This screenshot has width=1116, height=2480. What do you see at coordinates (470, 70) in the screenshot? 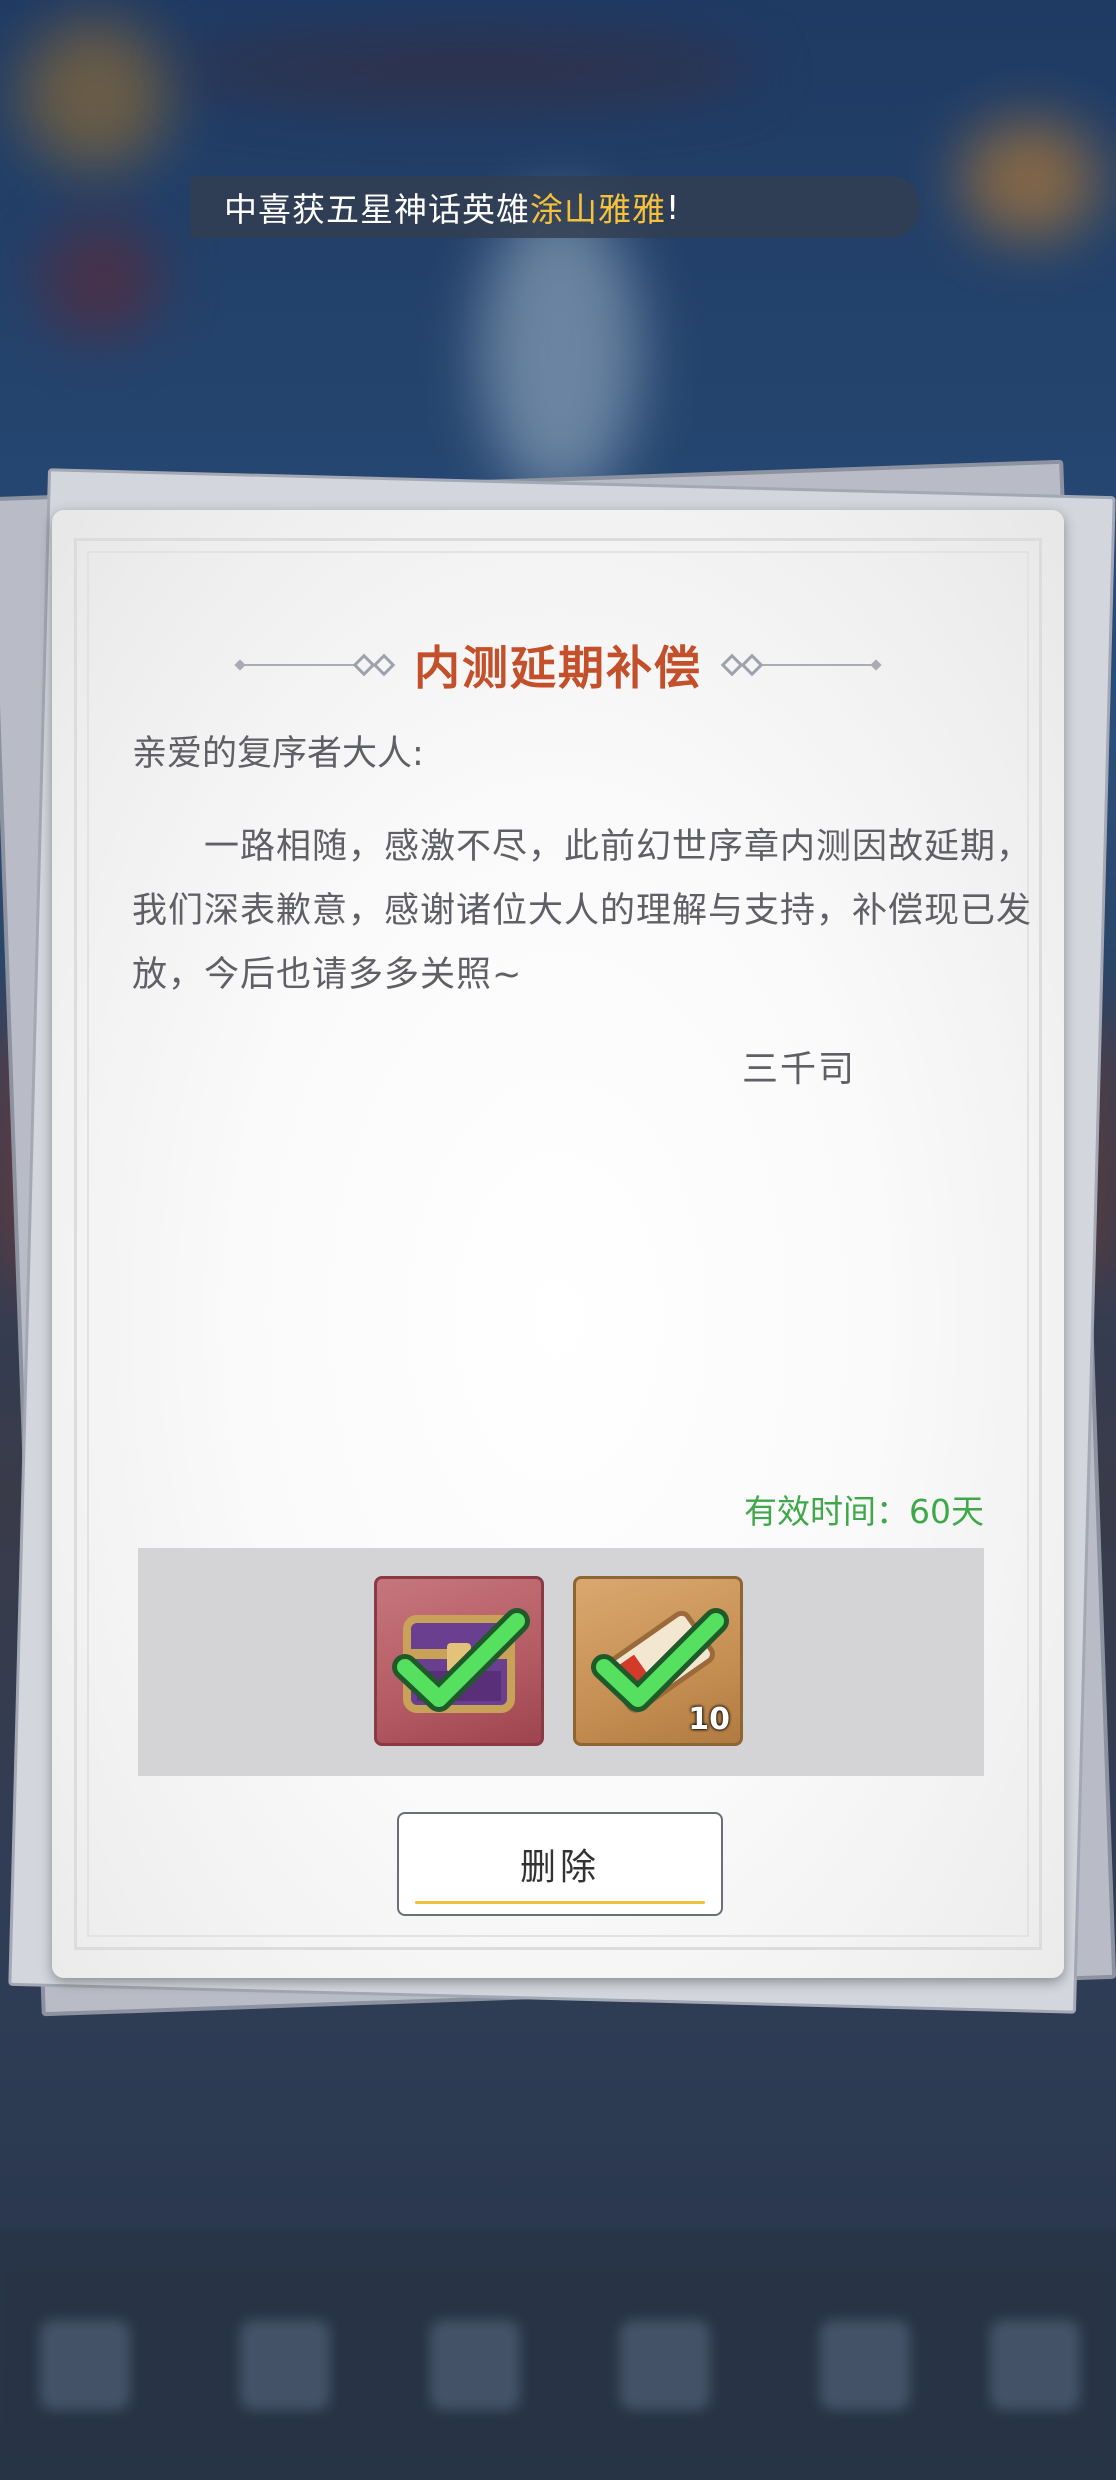
I see `background-banner` at bounding box center [470, 70].